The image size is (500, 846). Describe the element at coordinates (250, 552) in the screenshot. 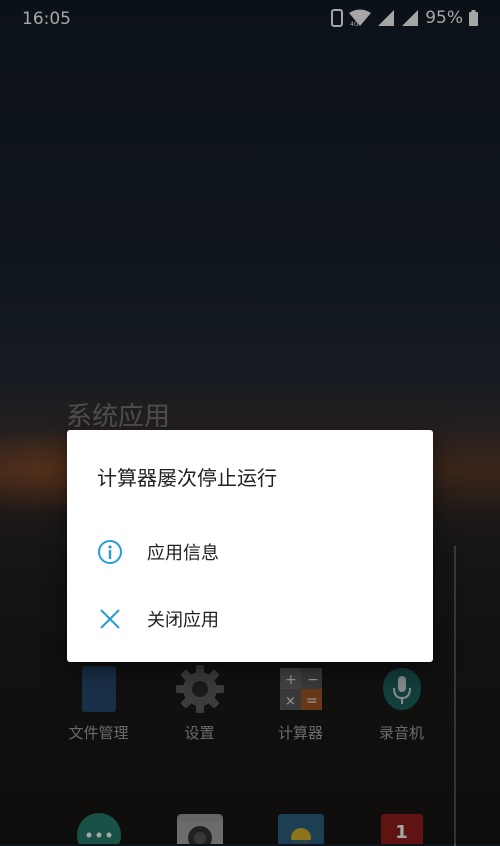

I see `app-info-button: 应用信息` at that location.